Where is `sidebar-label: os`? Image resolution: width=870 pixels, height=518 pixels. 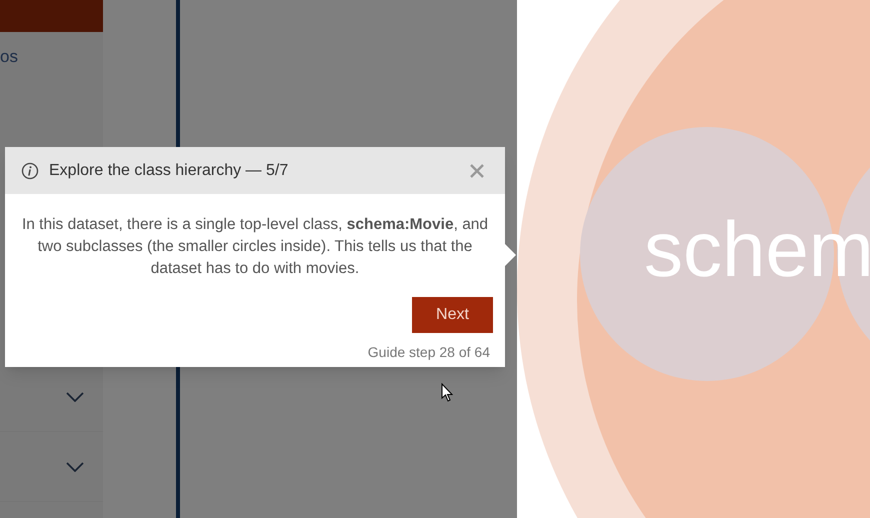 sidebar-label: os is located at coordinates (9, 57).